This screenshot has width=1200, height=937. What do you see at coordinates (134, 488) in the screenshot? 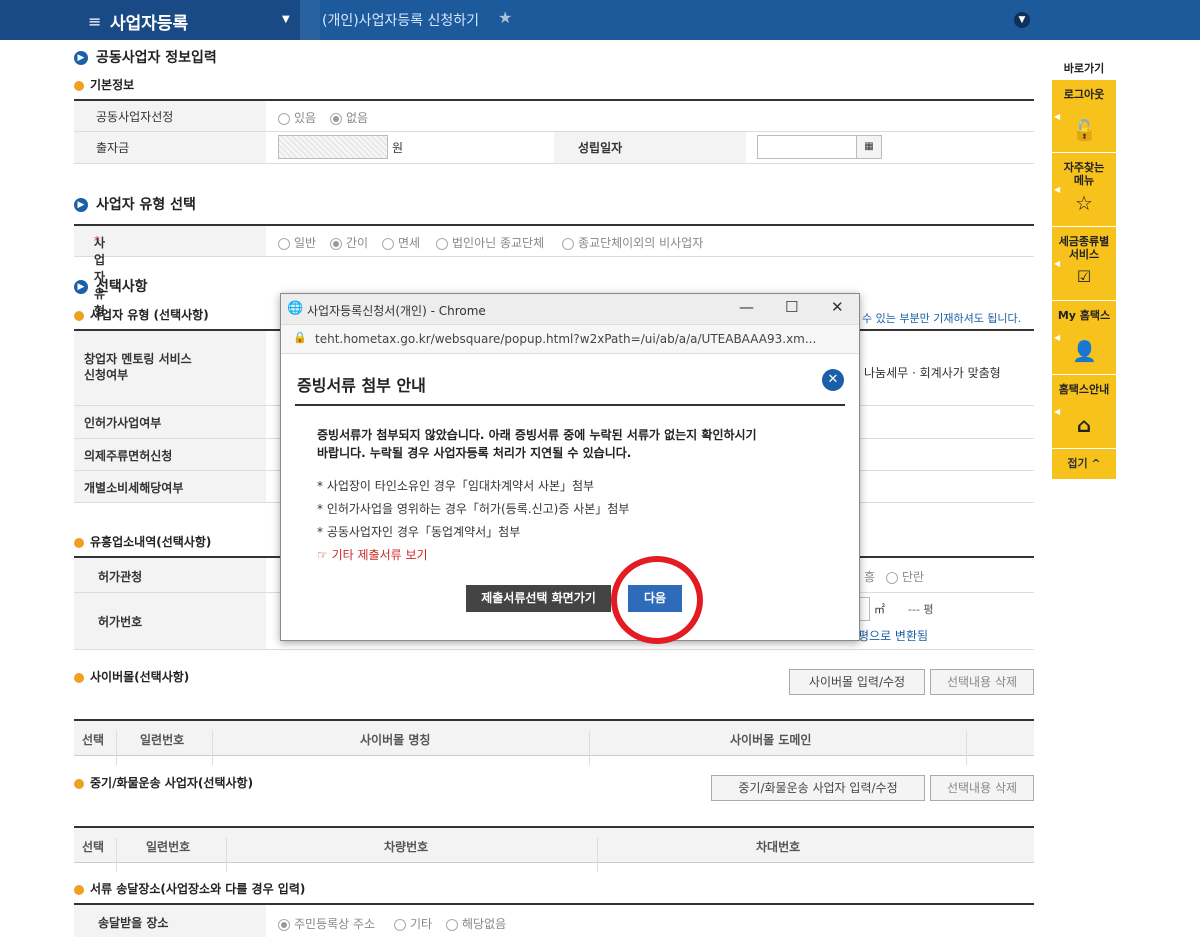
I see `excise-label: 개별소비세해당여부` at bounding box center [134, 488].